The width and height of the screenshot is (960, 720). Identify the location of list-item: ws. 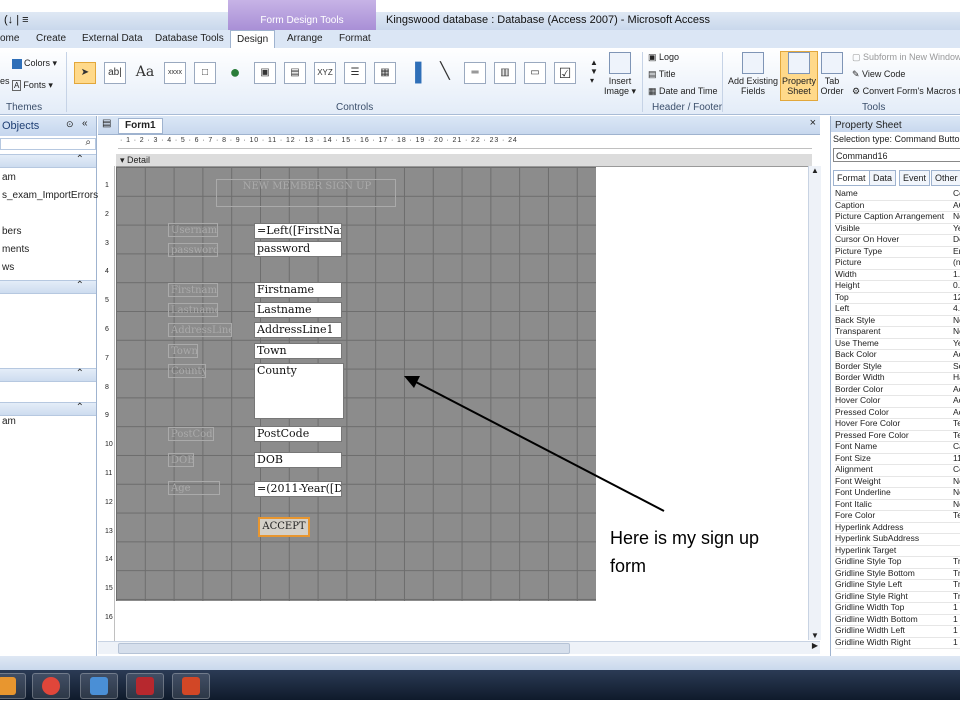
(8, 267).